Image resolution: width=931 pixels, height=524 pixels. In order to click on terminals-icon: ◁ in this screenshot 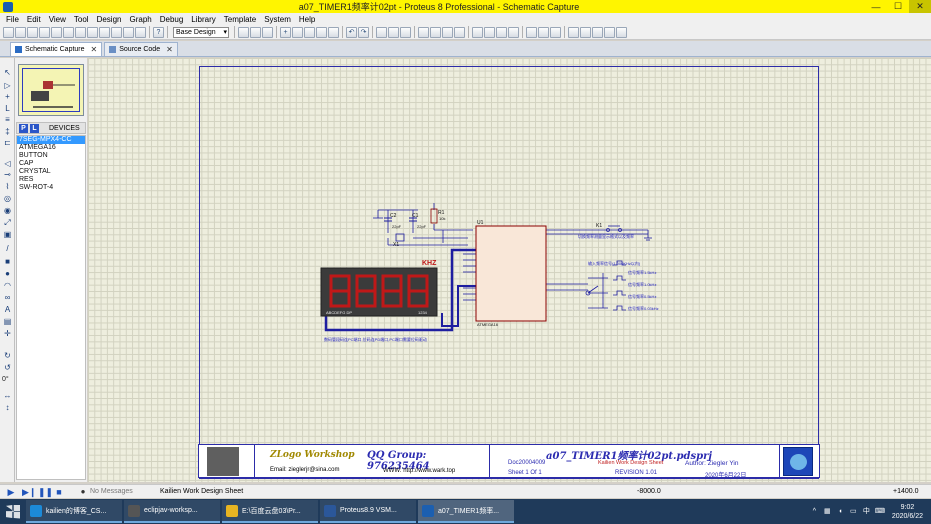, I will do `click(7, 164)`.